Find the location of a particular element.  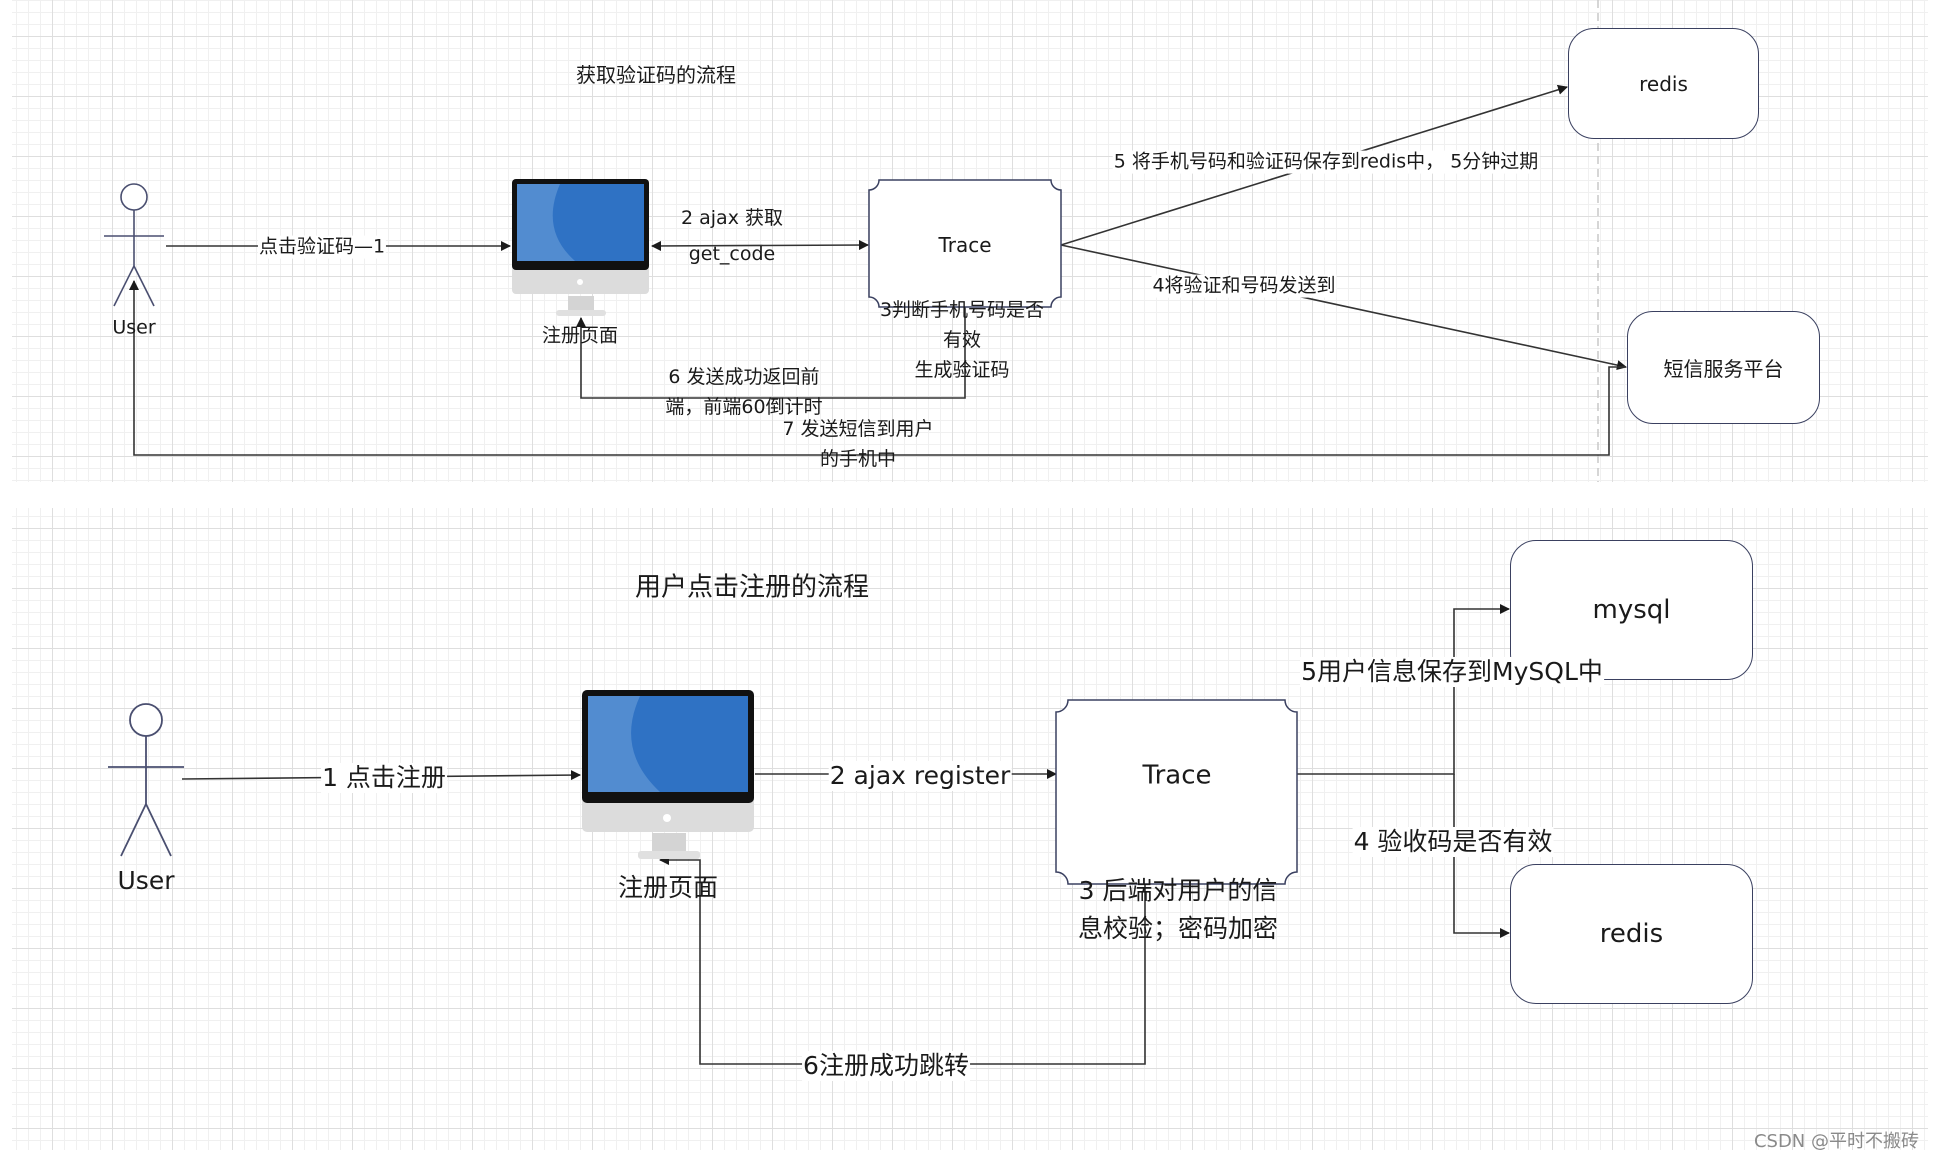

edge-label-bottom-step6: 6注册成功跳转 is located at coordinates (886, 1066).